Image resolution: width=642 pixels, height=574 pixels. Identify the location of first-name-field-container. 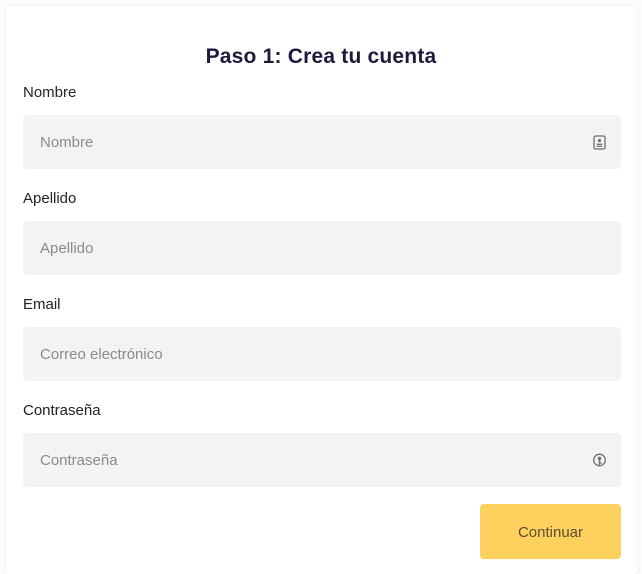
(322, 142).